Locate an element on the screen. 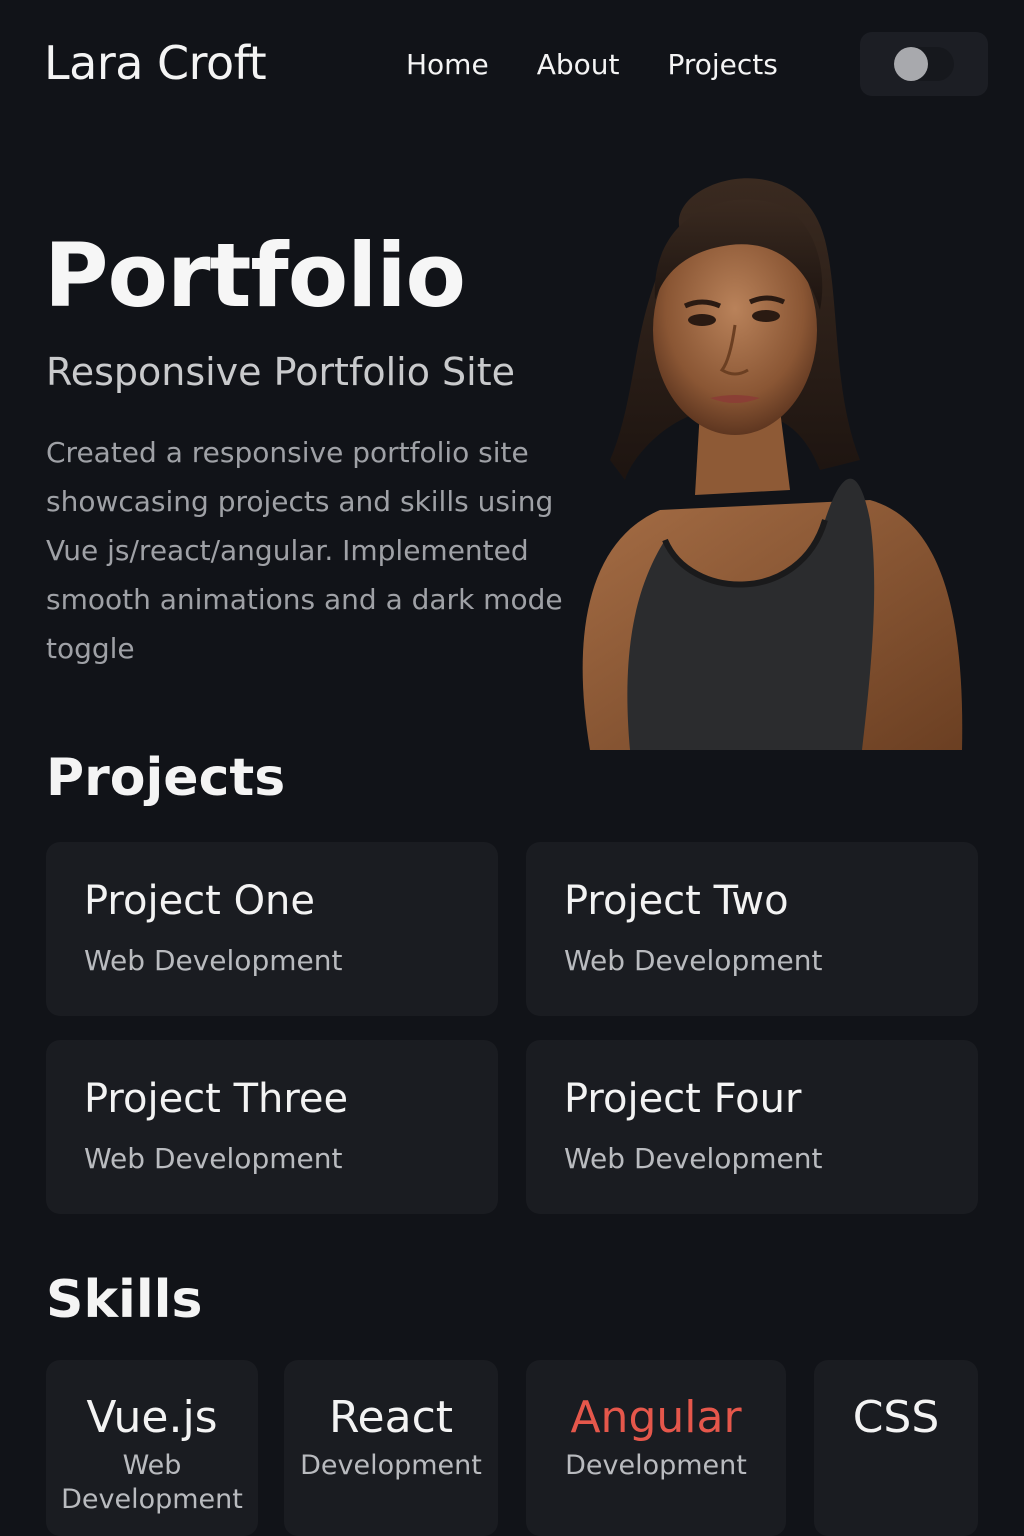  toggle-switch-icon is located at coordinates (924, 64).